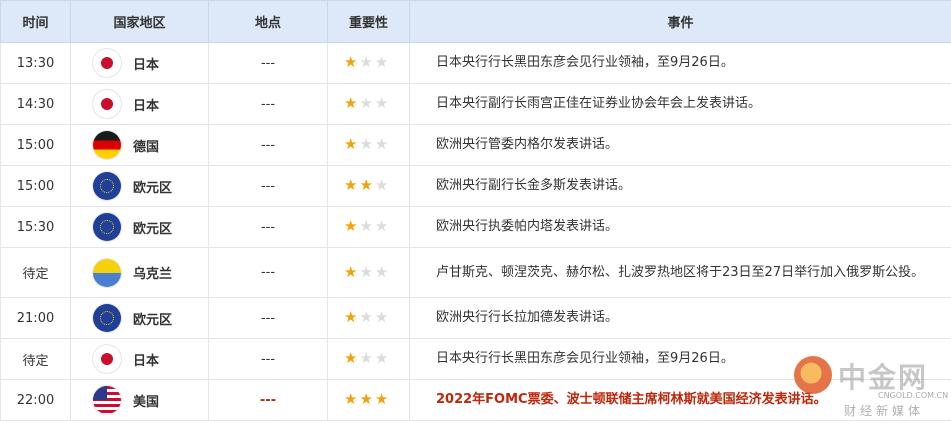 This screenshot has width=951, height=427. I want to click on japan-flag-icon, so click(107, 104).